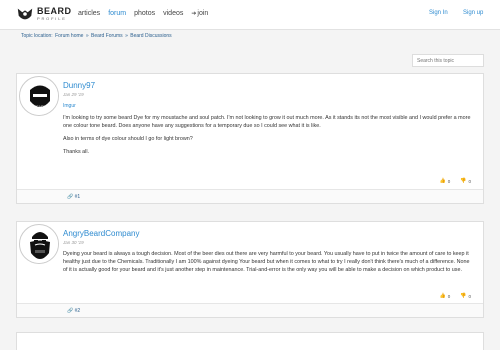  I want to click on site-logo: BEARD PROFILE, so click(44, 14).